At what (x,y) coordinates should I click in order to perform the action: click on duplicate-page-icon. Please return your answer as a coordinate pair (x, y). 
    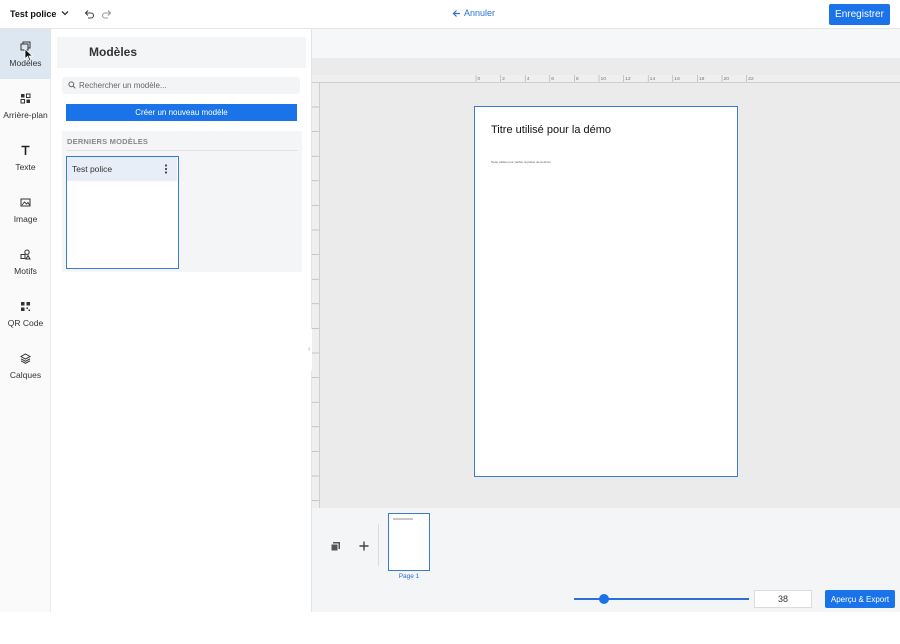
    Looking at the image, I should click on (335, 546).